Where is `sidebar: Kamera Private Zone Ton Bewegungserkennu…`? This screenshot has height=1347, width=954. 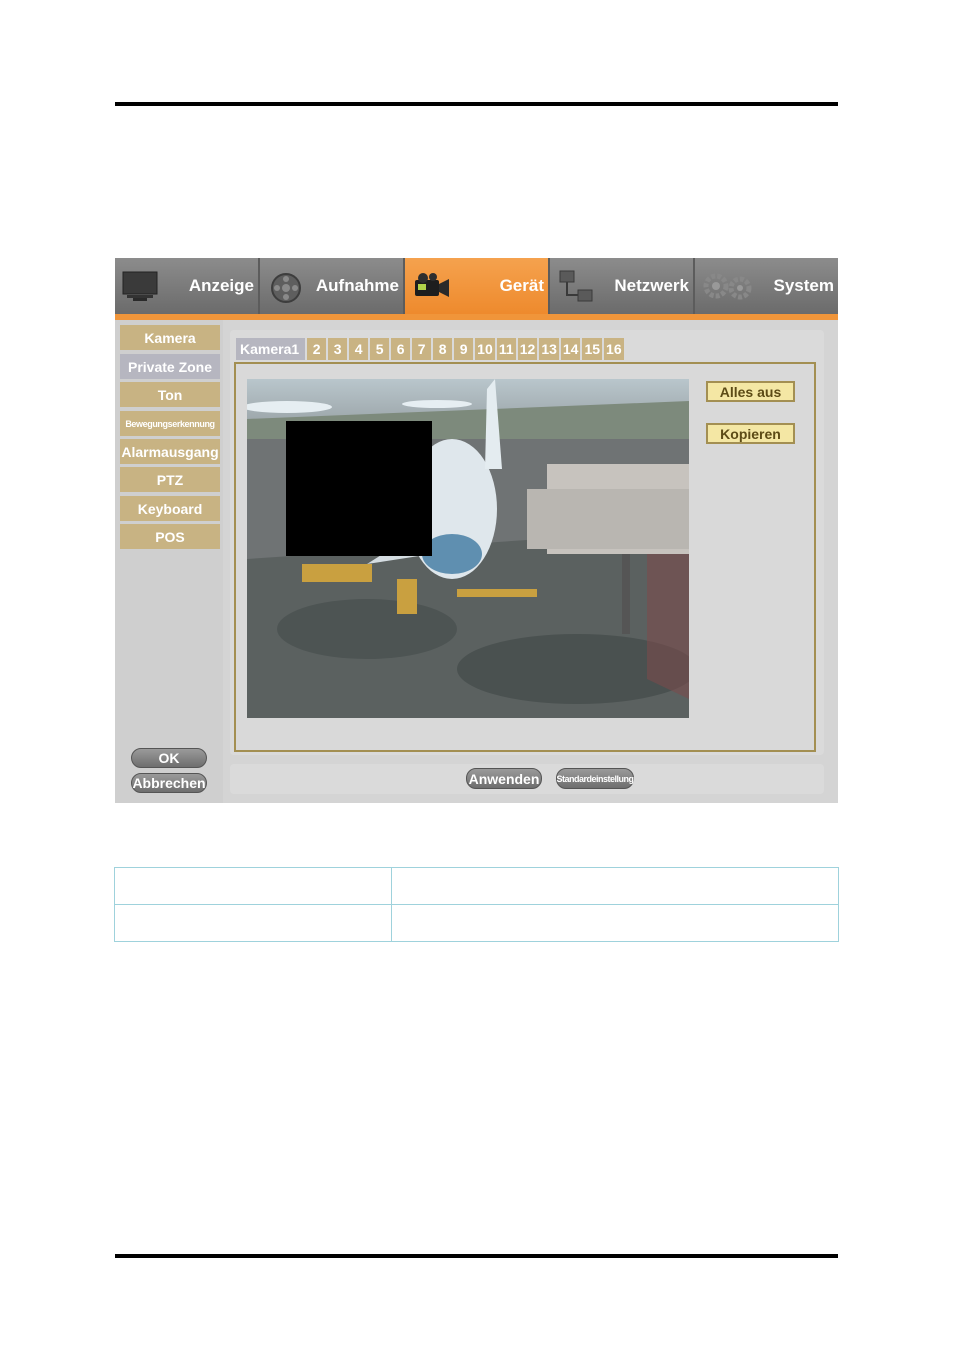 sidebar: Kamera Private Zone Ton Bewegungserkennu… is located at coordinates (169, 561).